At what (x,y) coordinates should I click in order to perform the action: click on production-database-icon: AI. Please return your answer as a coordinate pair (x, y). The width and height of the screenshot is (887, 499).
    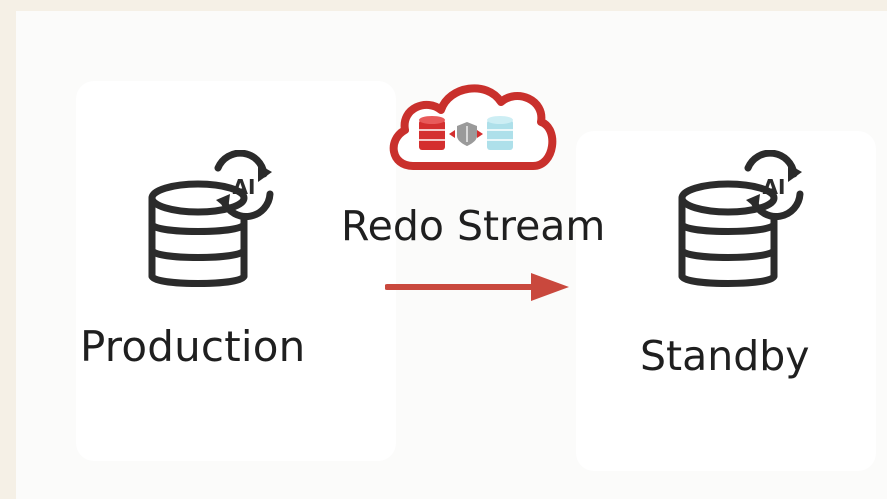
    Looking at the image, I should click on (211, 218).